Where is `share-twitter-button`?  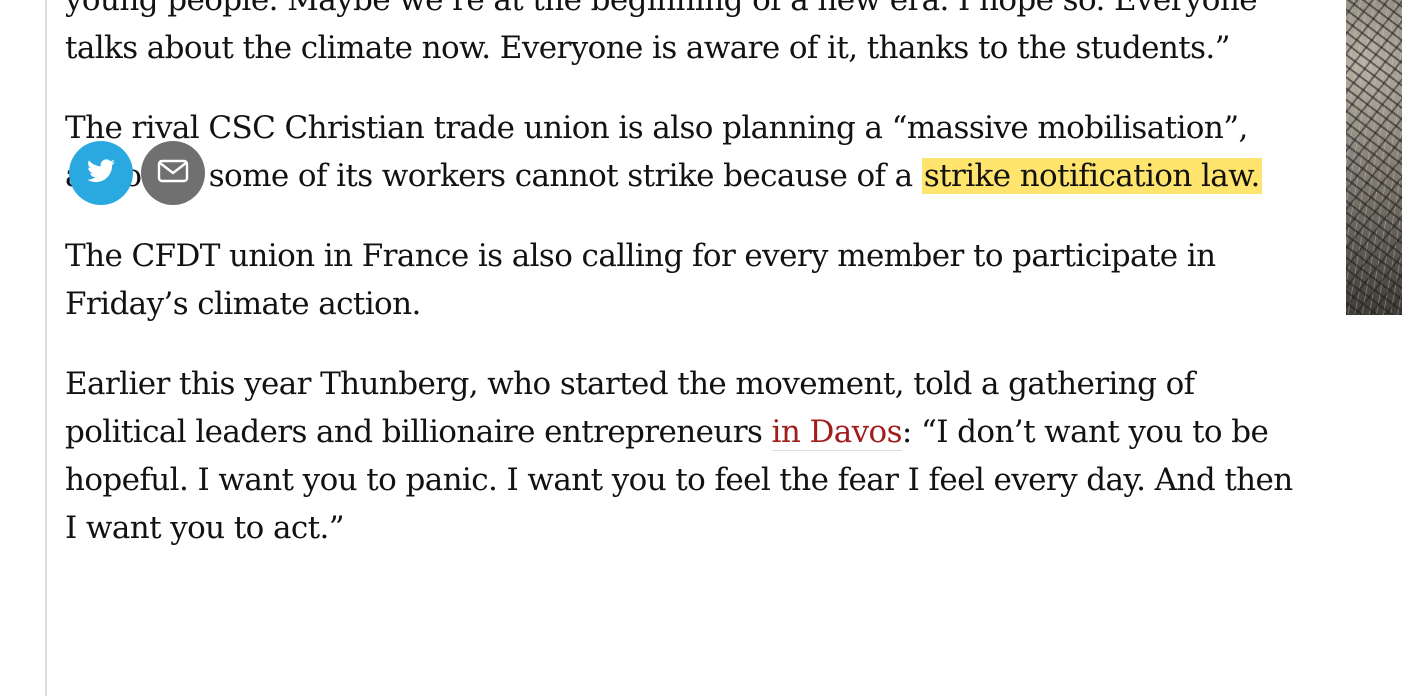
share-twitter-button is located at coordinates (101, 173).